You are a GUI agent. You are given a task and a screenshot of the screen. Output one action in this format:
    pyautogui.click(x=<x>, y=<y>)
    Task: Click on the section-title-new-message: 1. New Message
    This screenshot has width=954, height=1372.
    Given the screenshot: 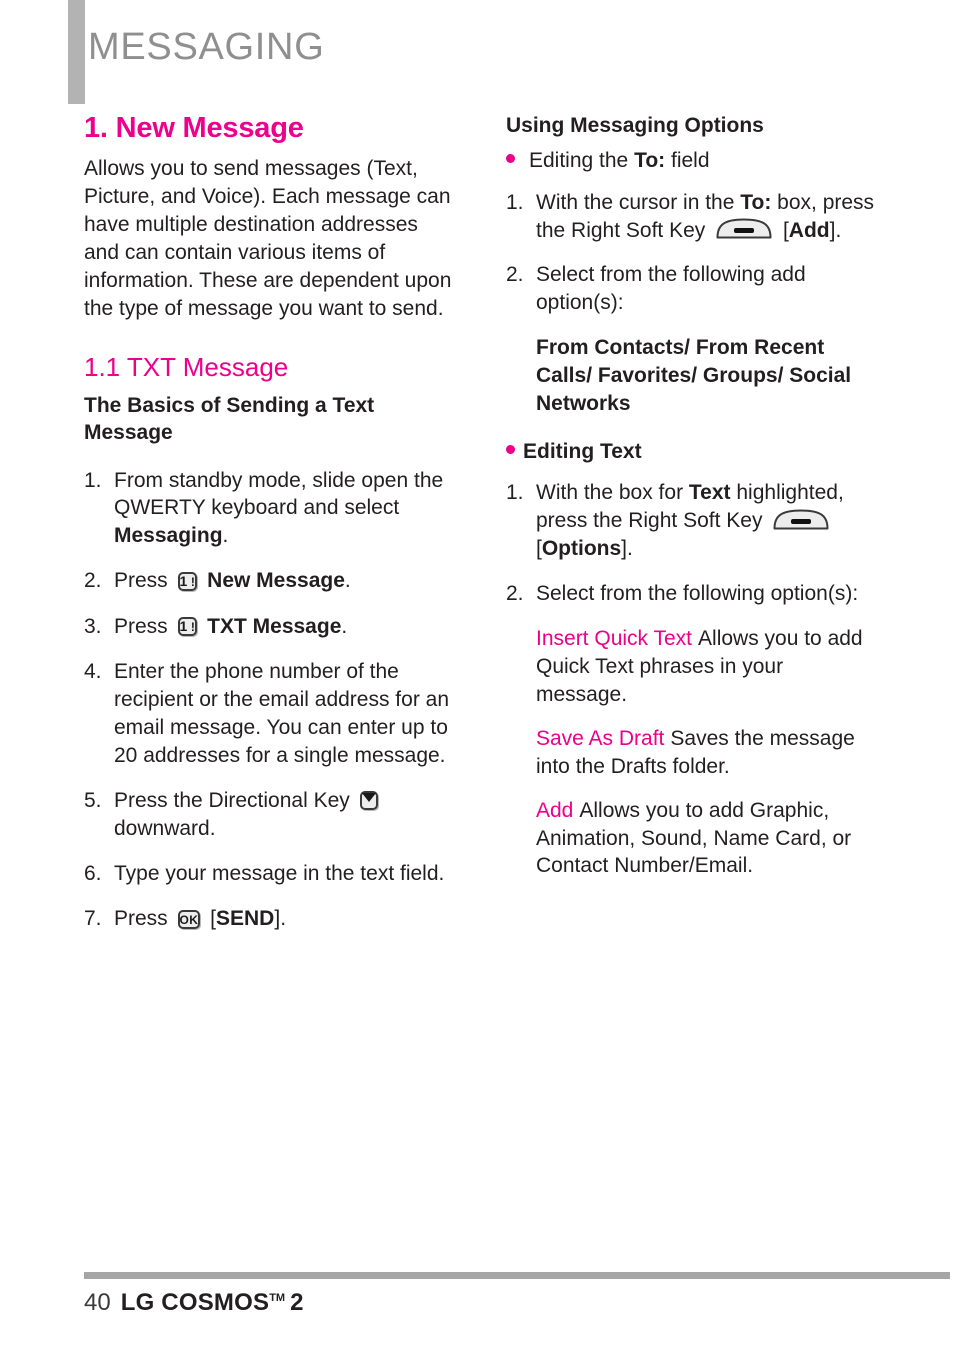 What is the action you would take?
    pyautogui.click(x=194, y=128)
    